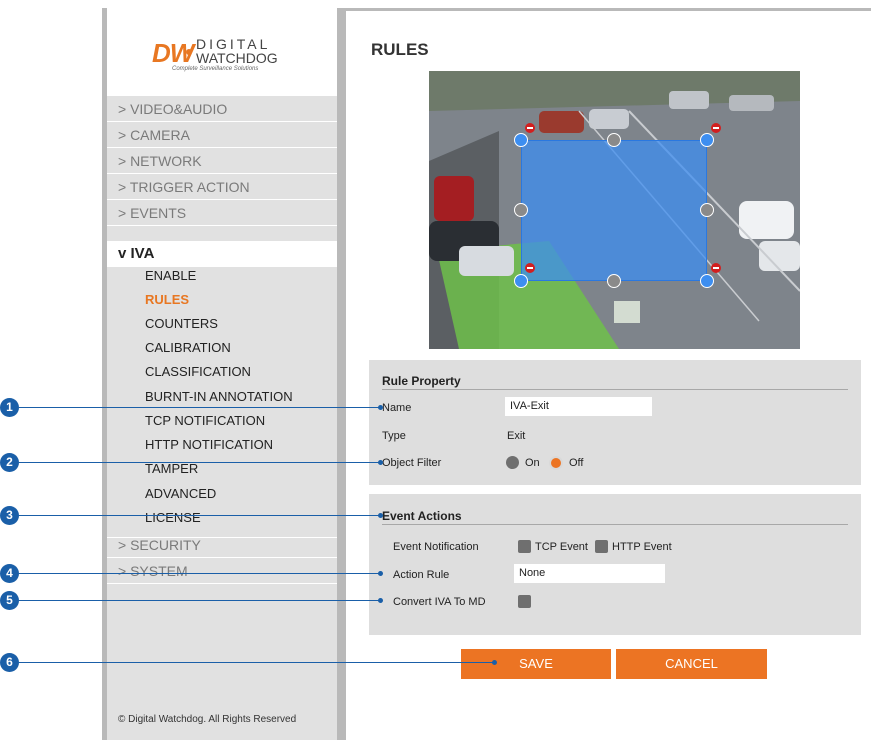 This screenshot has width=871, height=740. Describe the element at coordinates (170, 276) in the screenshot. I see `sub-enable: ENABLE` at that location.